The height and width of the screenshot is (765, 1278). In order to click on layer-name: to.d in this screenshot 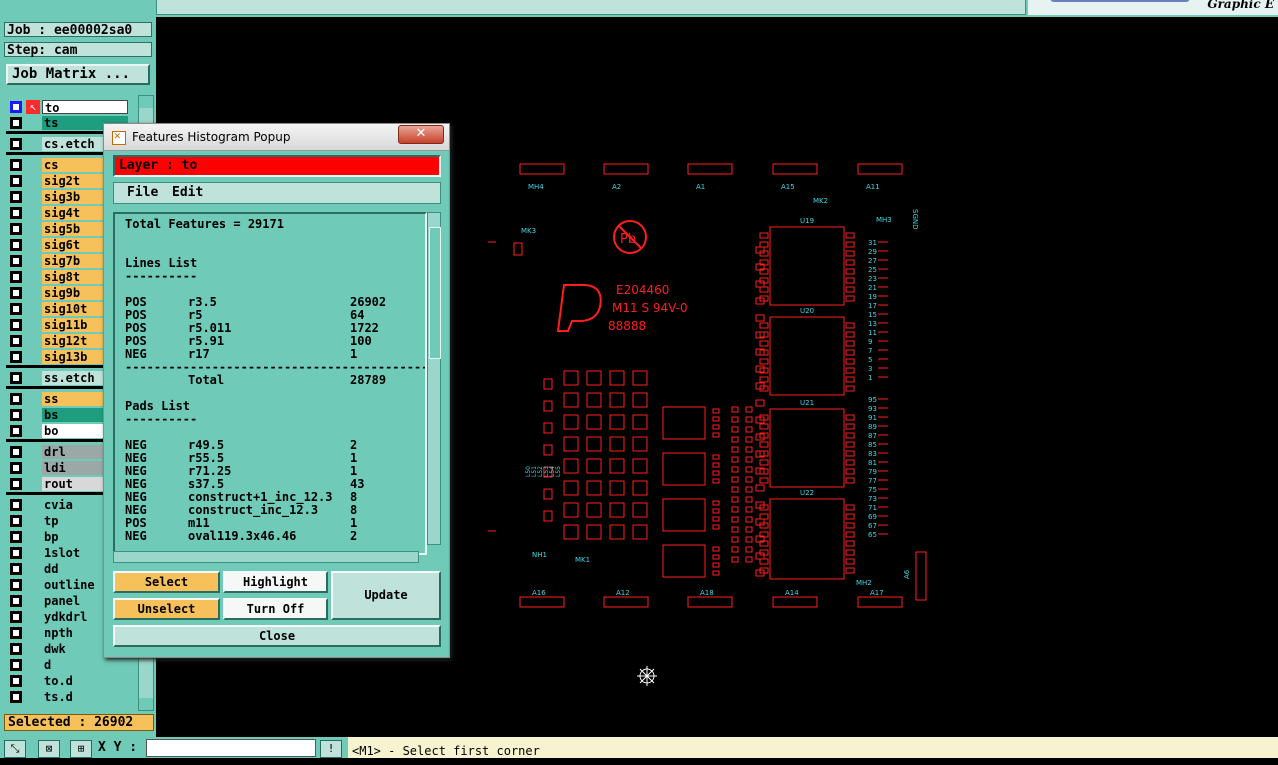, I will do `click(85, 681)`.